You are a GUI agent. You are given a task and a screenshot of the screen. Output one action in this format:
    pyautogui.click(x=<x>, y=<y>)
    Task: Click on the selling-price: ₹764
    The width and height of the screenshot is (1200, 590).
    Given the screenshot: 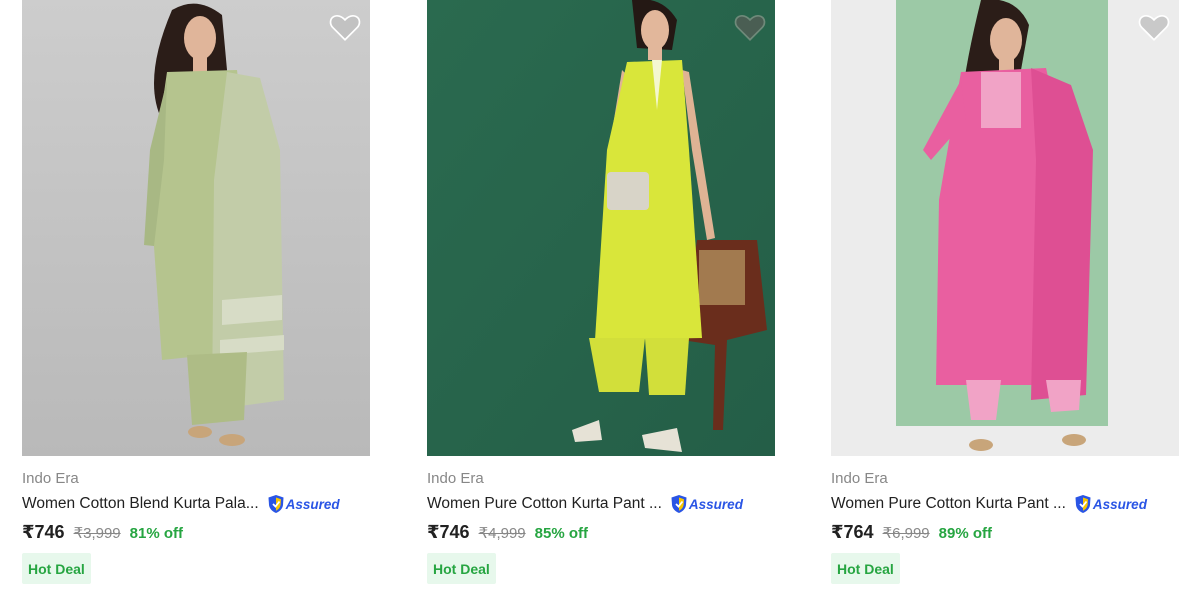 What is the action you would take?
    pyautogui.click(x=852, y=532)
    